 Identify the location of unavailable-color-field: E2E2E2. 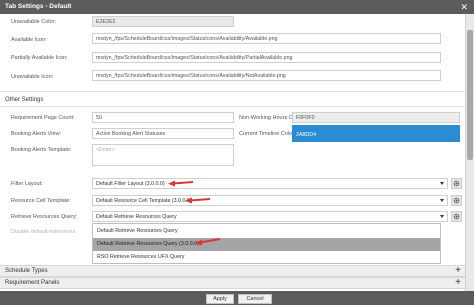
(163, 21).